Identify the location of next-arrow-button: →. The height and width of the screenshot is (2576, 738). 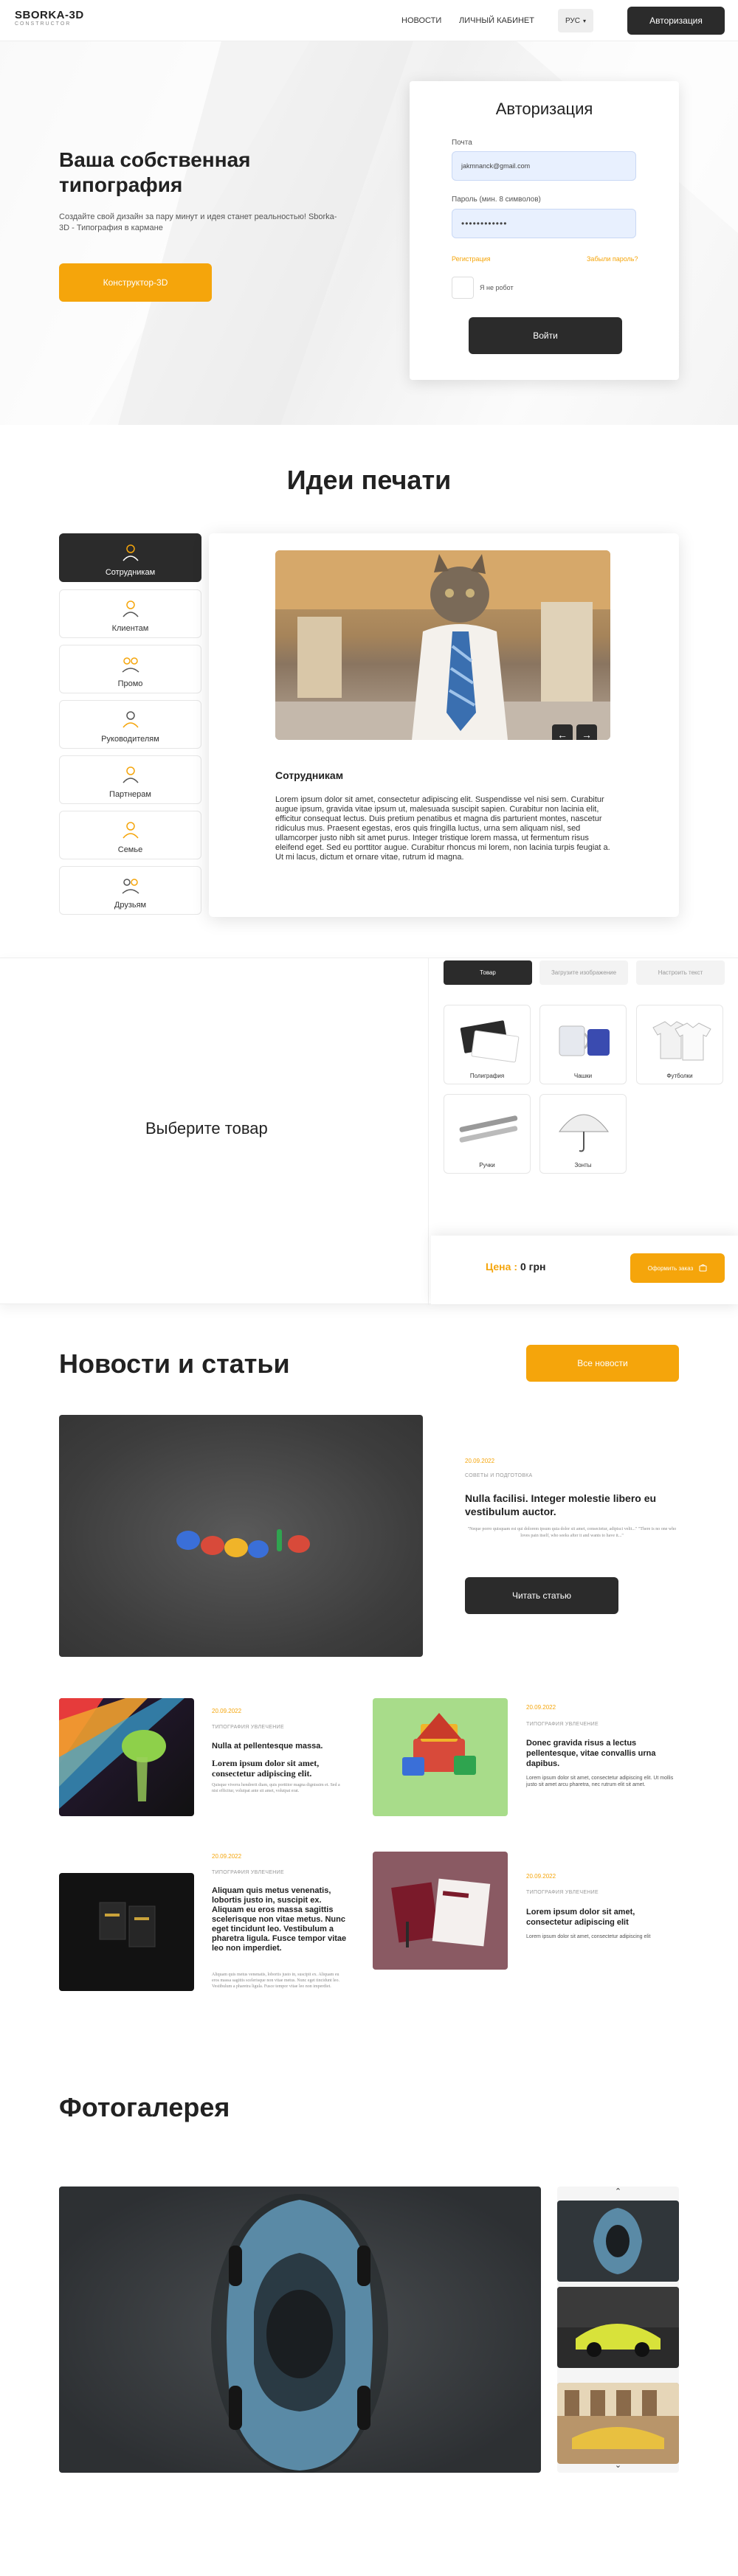
(586, 732).